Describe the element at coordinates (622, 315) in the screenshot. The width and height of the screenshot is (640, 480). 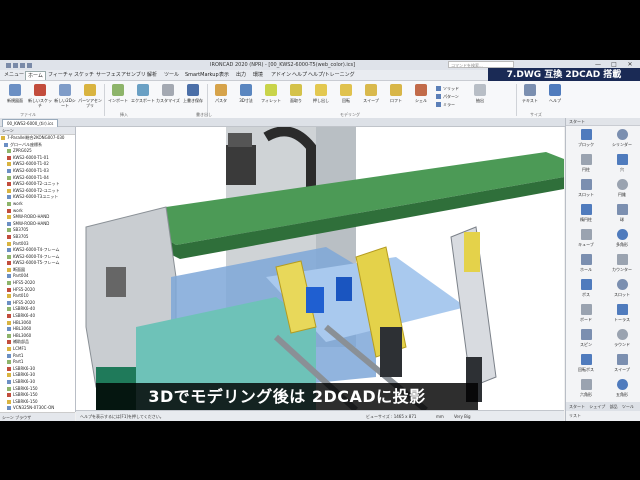
I see `palette-item: トーラス` at that location.